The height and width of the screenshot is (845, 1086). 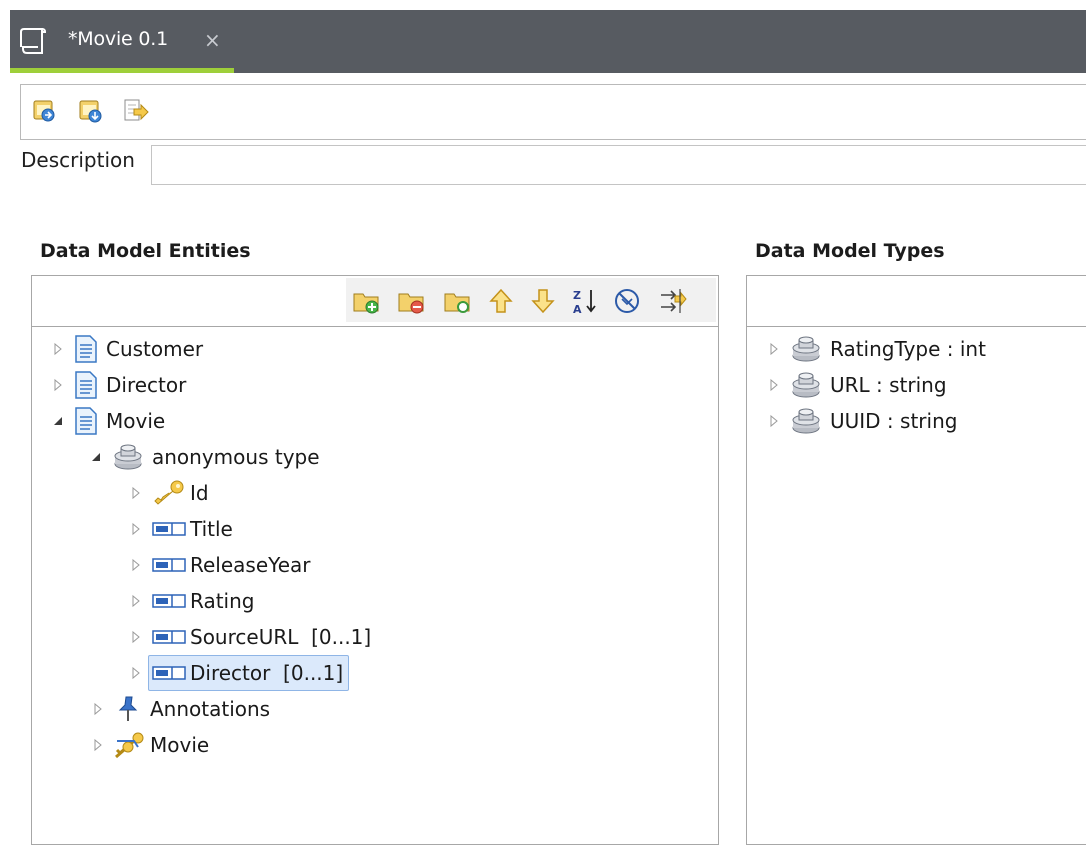 What do you see at coordinates (548, 41) in the screenshot?
I see `editor-tab-bar: *Movie 0.1 ×` at bounding box center [548, 41].